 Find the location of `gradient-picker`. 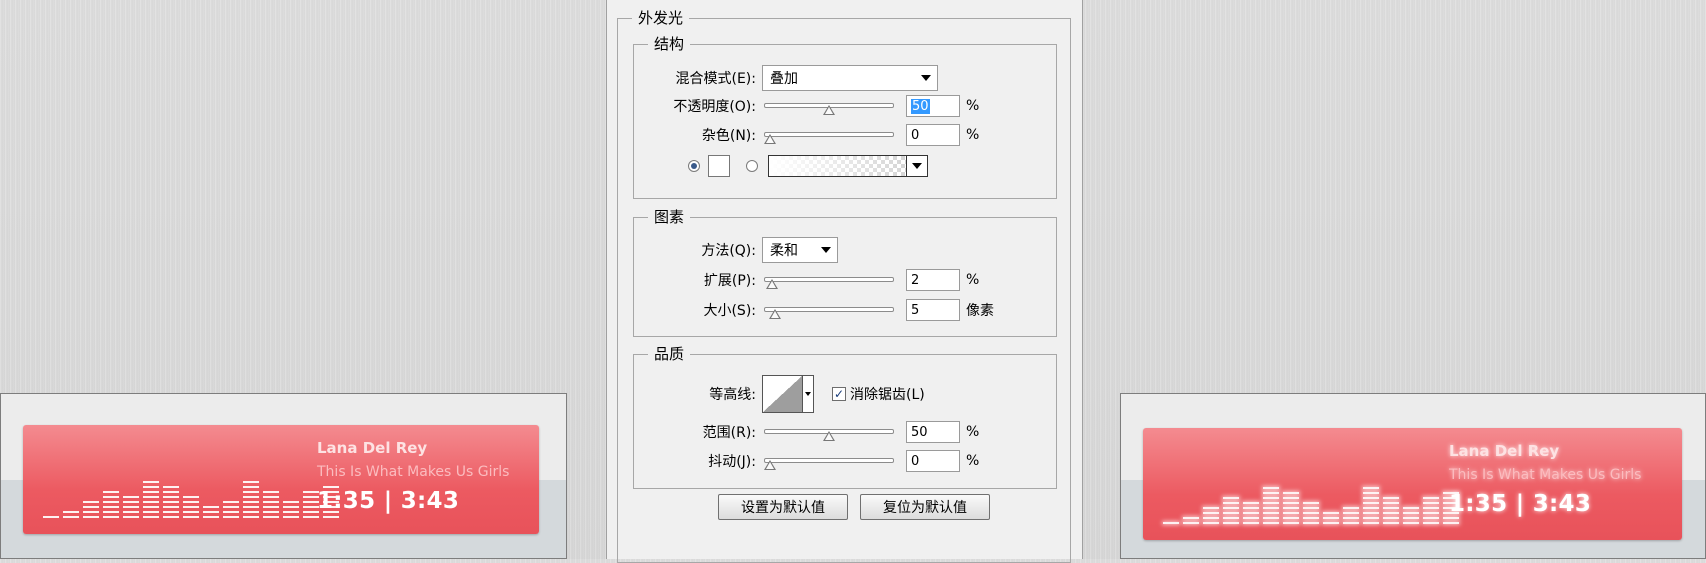

gradient-picker is located at coordinates (848, 166).